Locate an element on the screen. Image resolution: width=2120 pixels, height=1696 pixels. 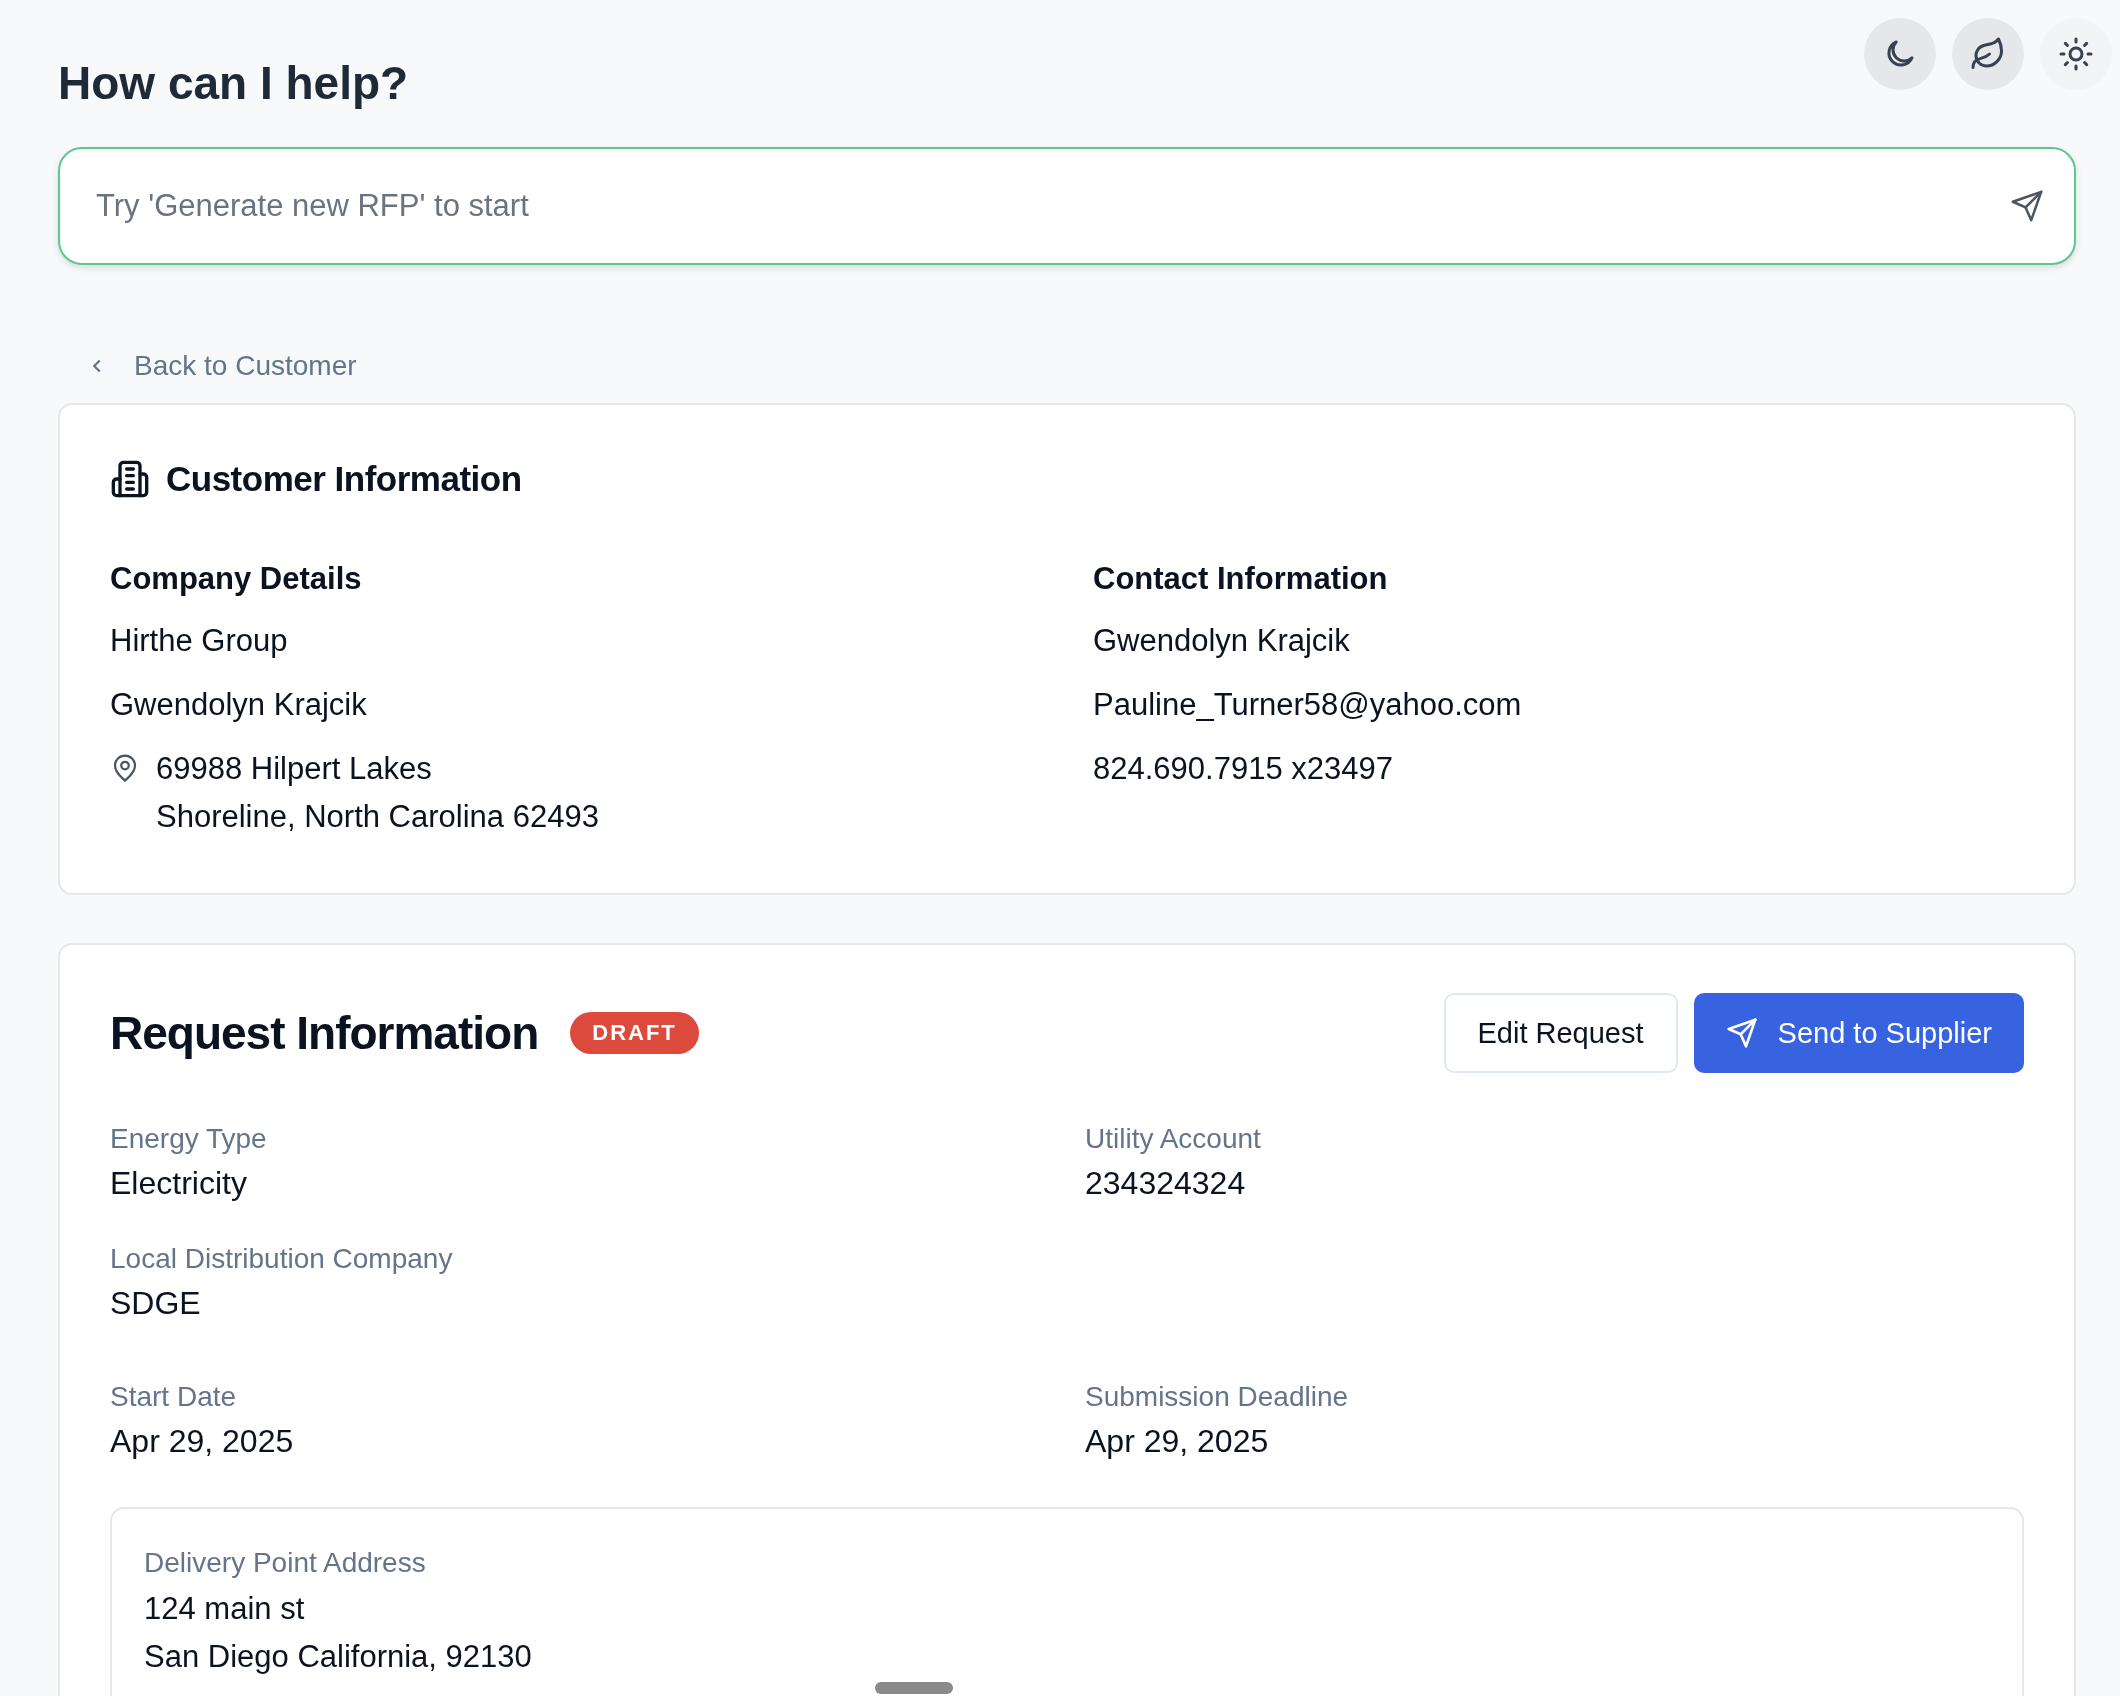
field-label: Utility Account is located at coordinates (1173, 1139).